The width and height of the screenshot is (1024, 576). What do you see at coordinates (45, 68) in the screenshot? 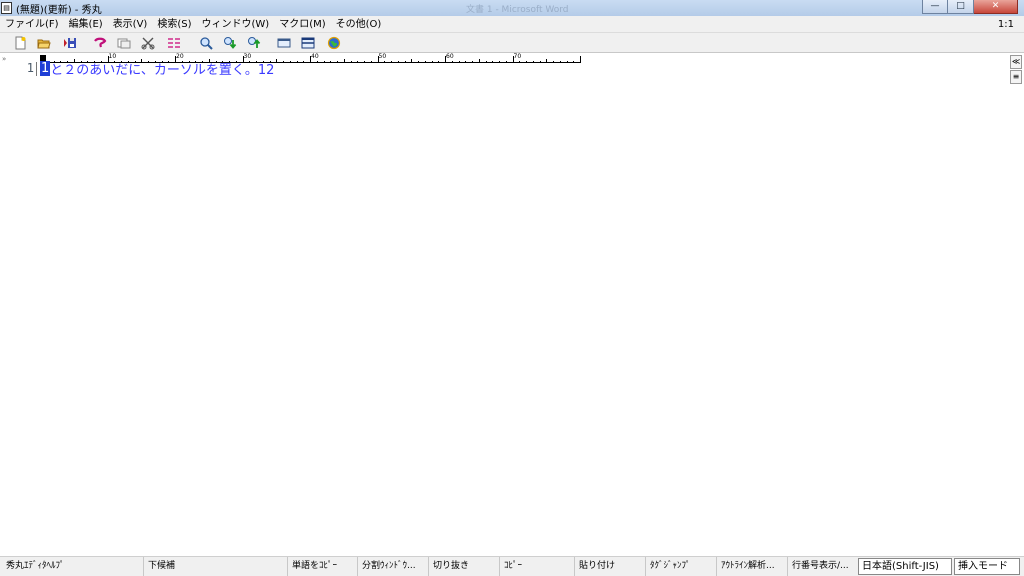
I see `text-cursor: 1` at bounding box center [45, 68].